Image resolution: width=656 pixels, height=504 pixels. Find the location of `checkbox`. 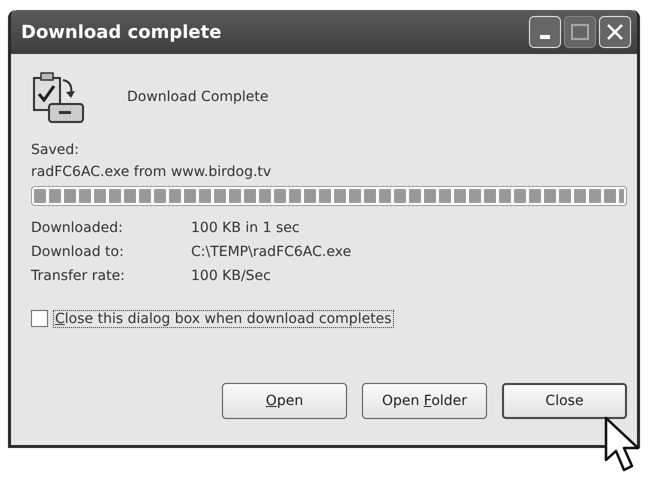

checkbox is located at coordinates (39, 318).